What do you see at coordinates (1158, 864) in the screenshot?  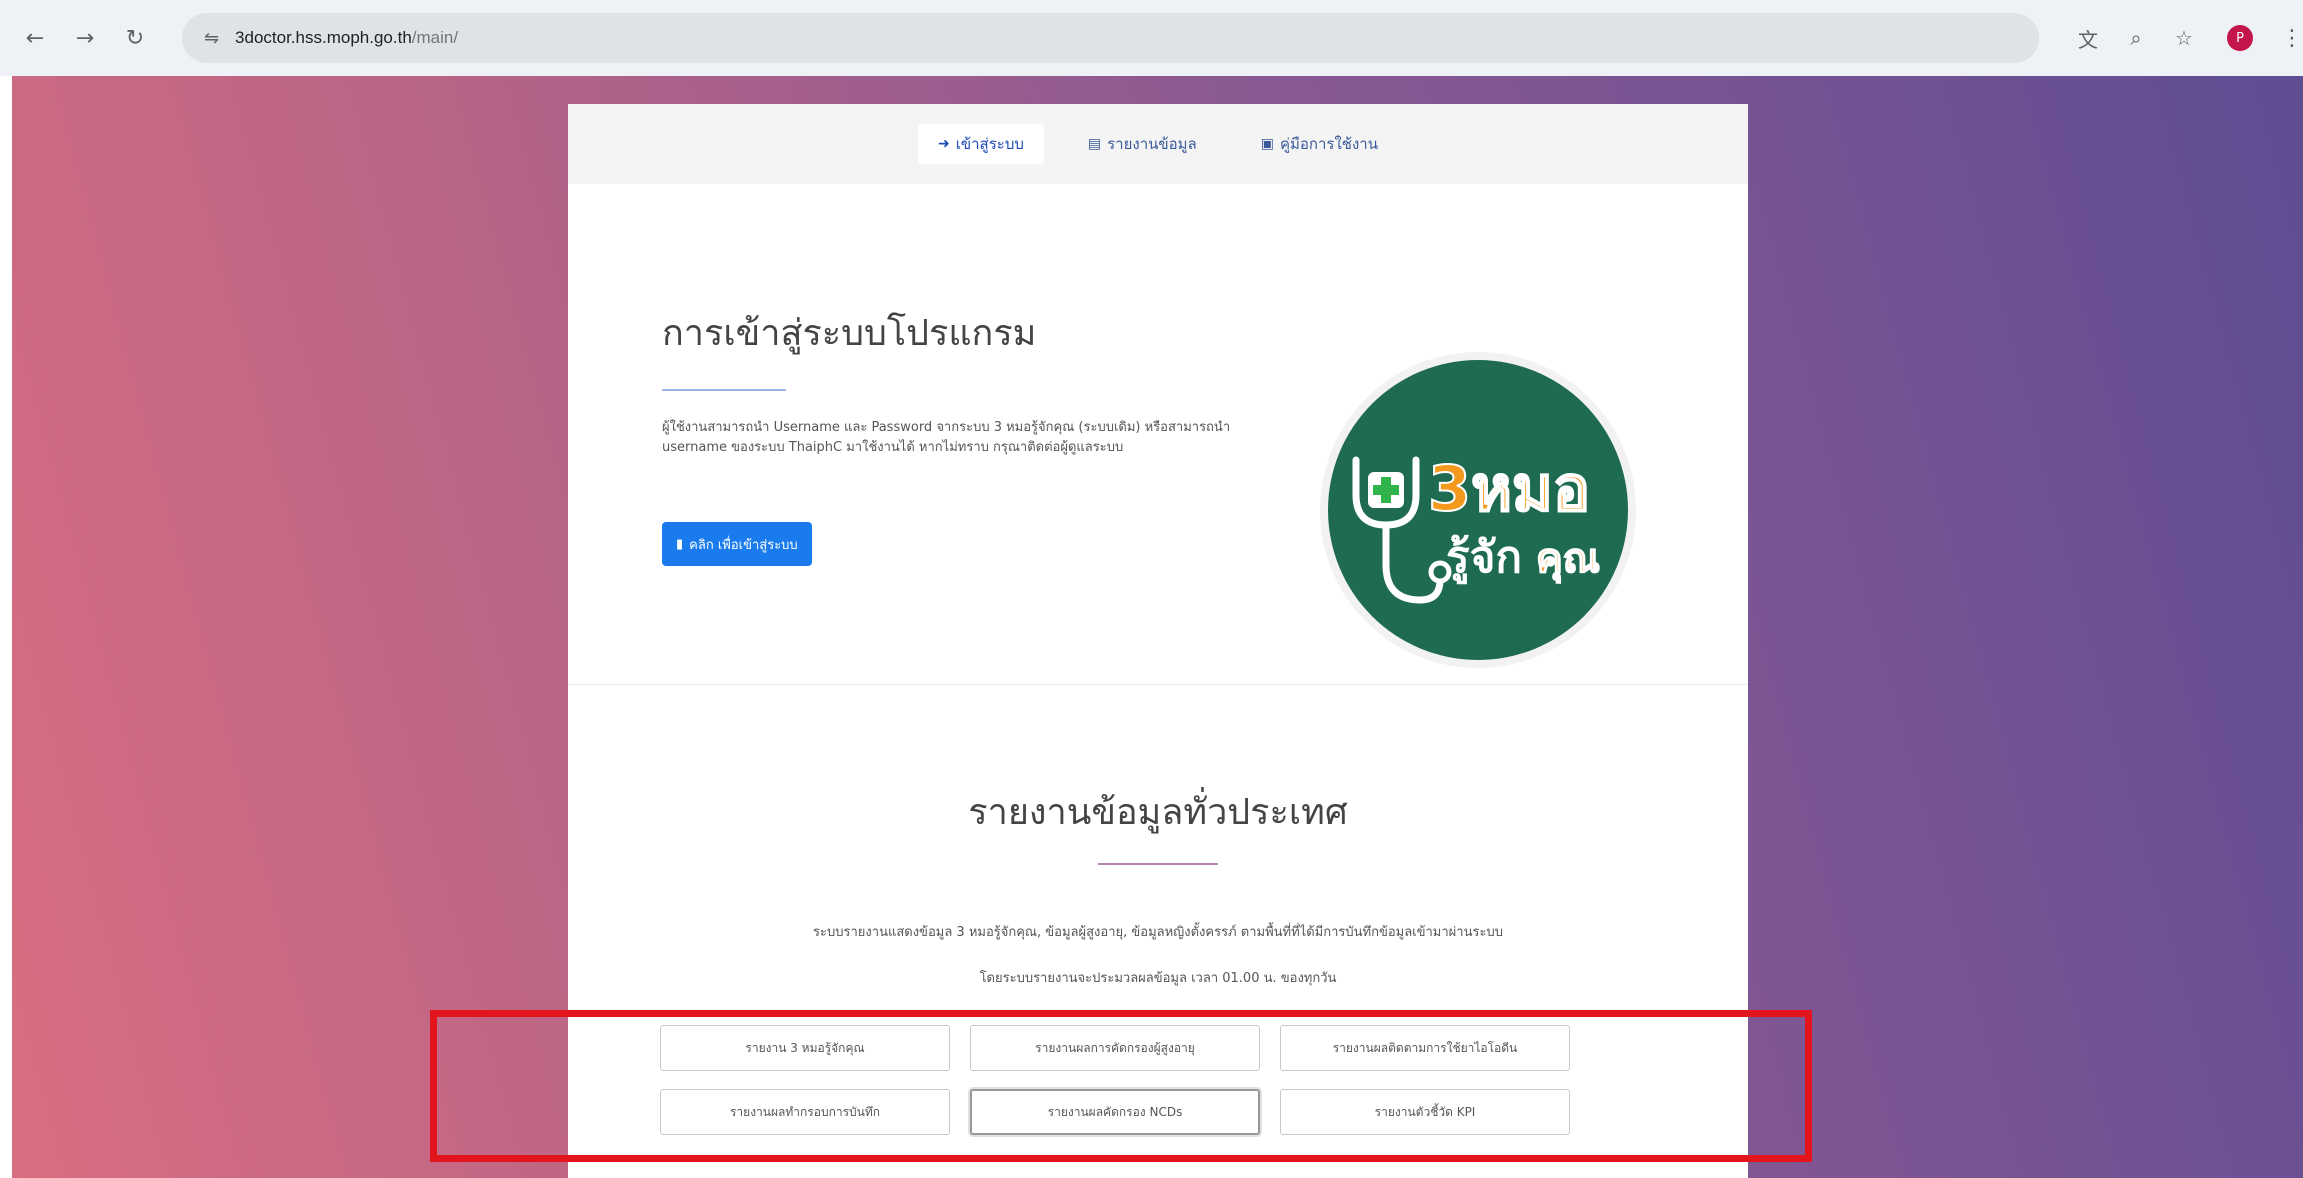 I see `report-divider` at bounding box center [1158, 864].